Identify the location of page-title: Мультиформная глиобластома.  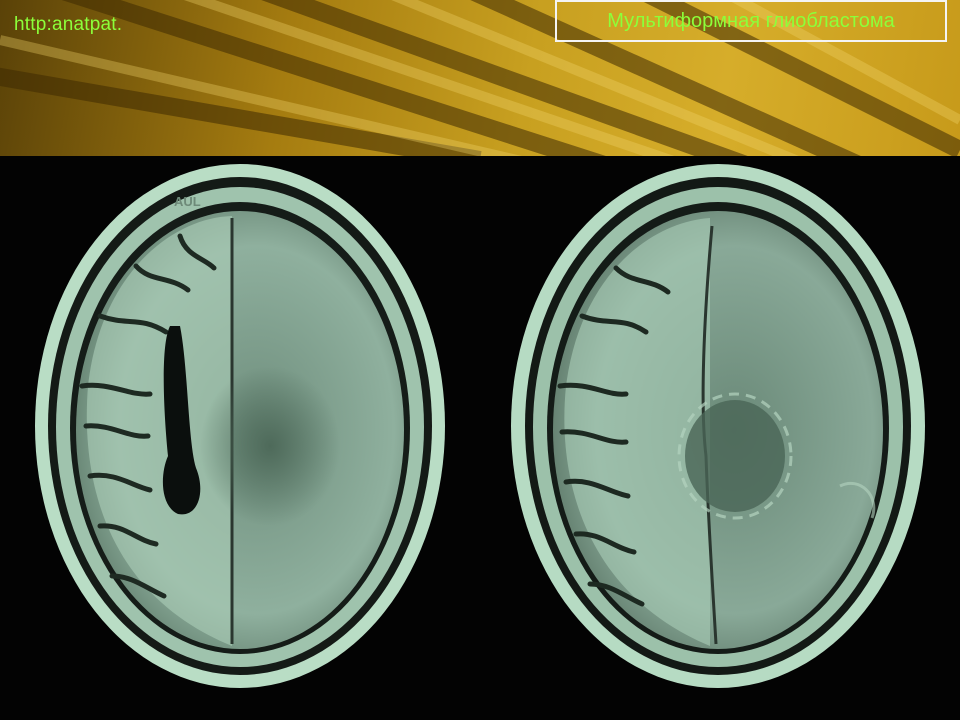
(751, 20).